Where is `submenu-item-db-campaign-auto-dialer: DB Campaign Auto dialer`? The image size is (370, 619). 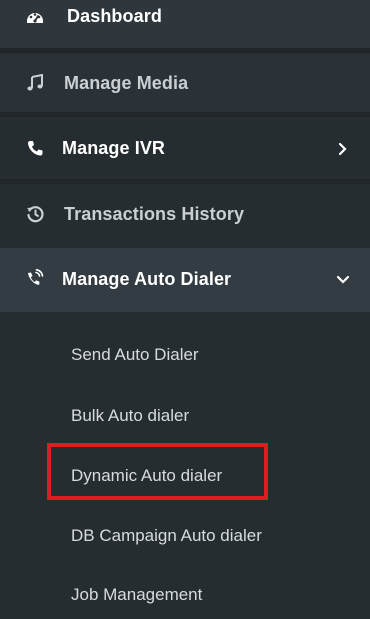 submenu-item-db-campaign-auto-dialer: DB Campaign Auto dialer is located at coordinates (166, 536).